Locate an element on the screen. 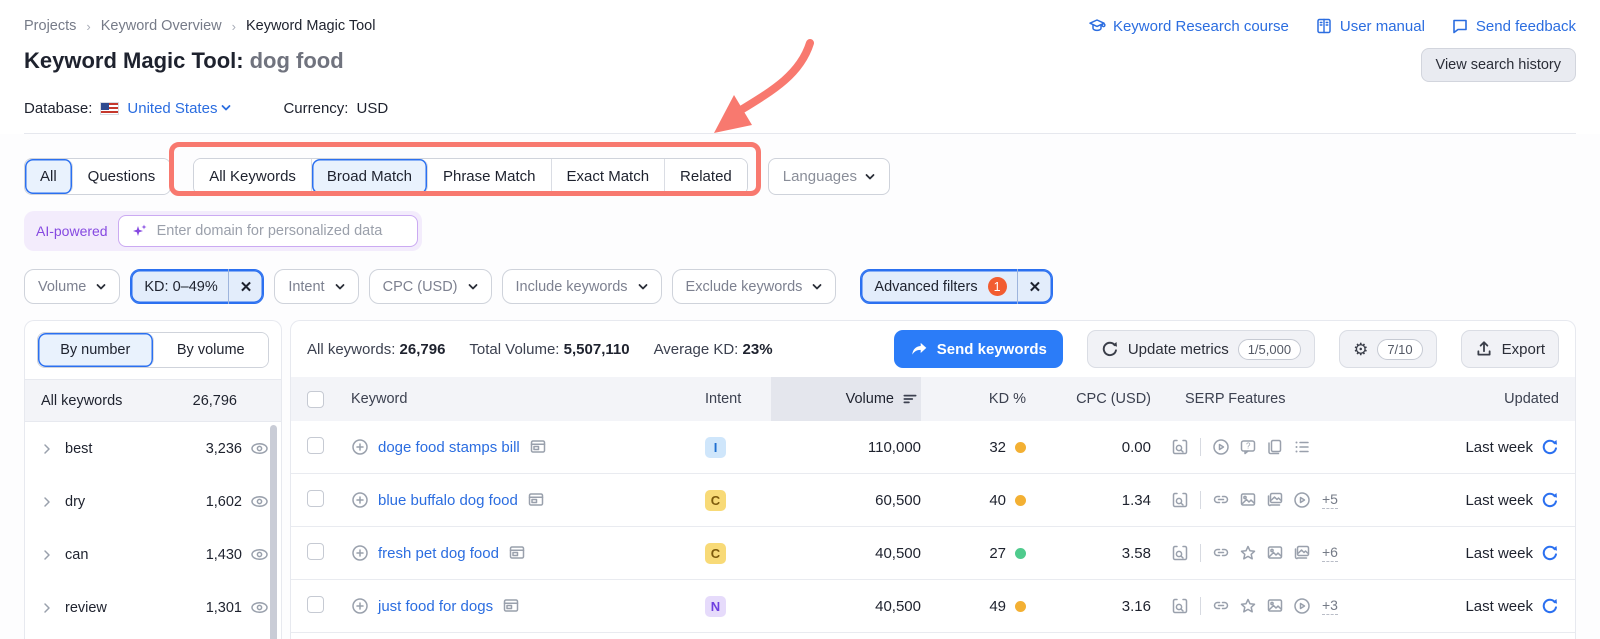 This screenshot has width=1600, height=639. intent-filter: Intent is located at coordinates (316, 286).